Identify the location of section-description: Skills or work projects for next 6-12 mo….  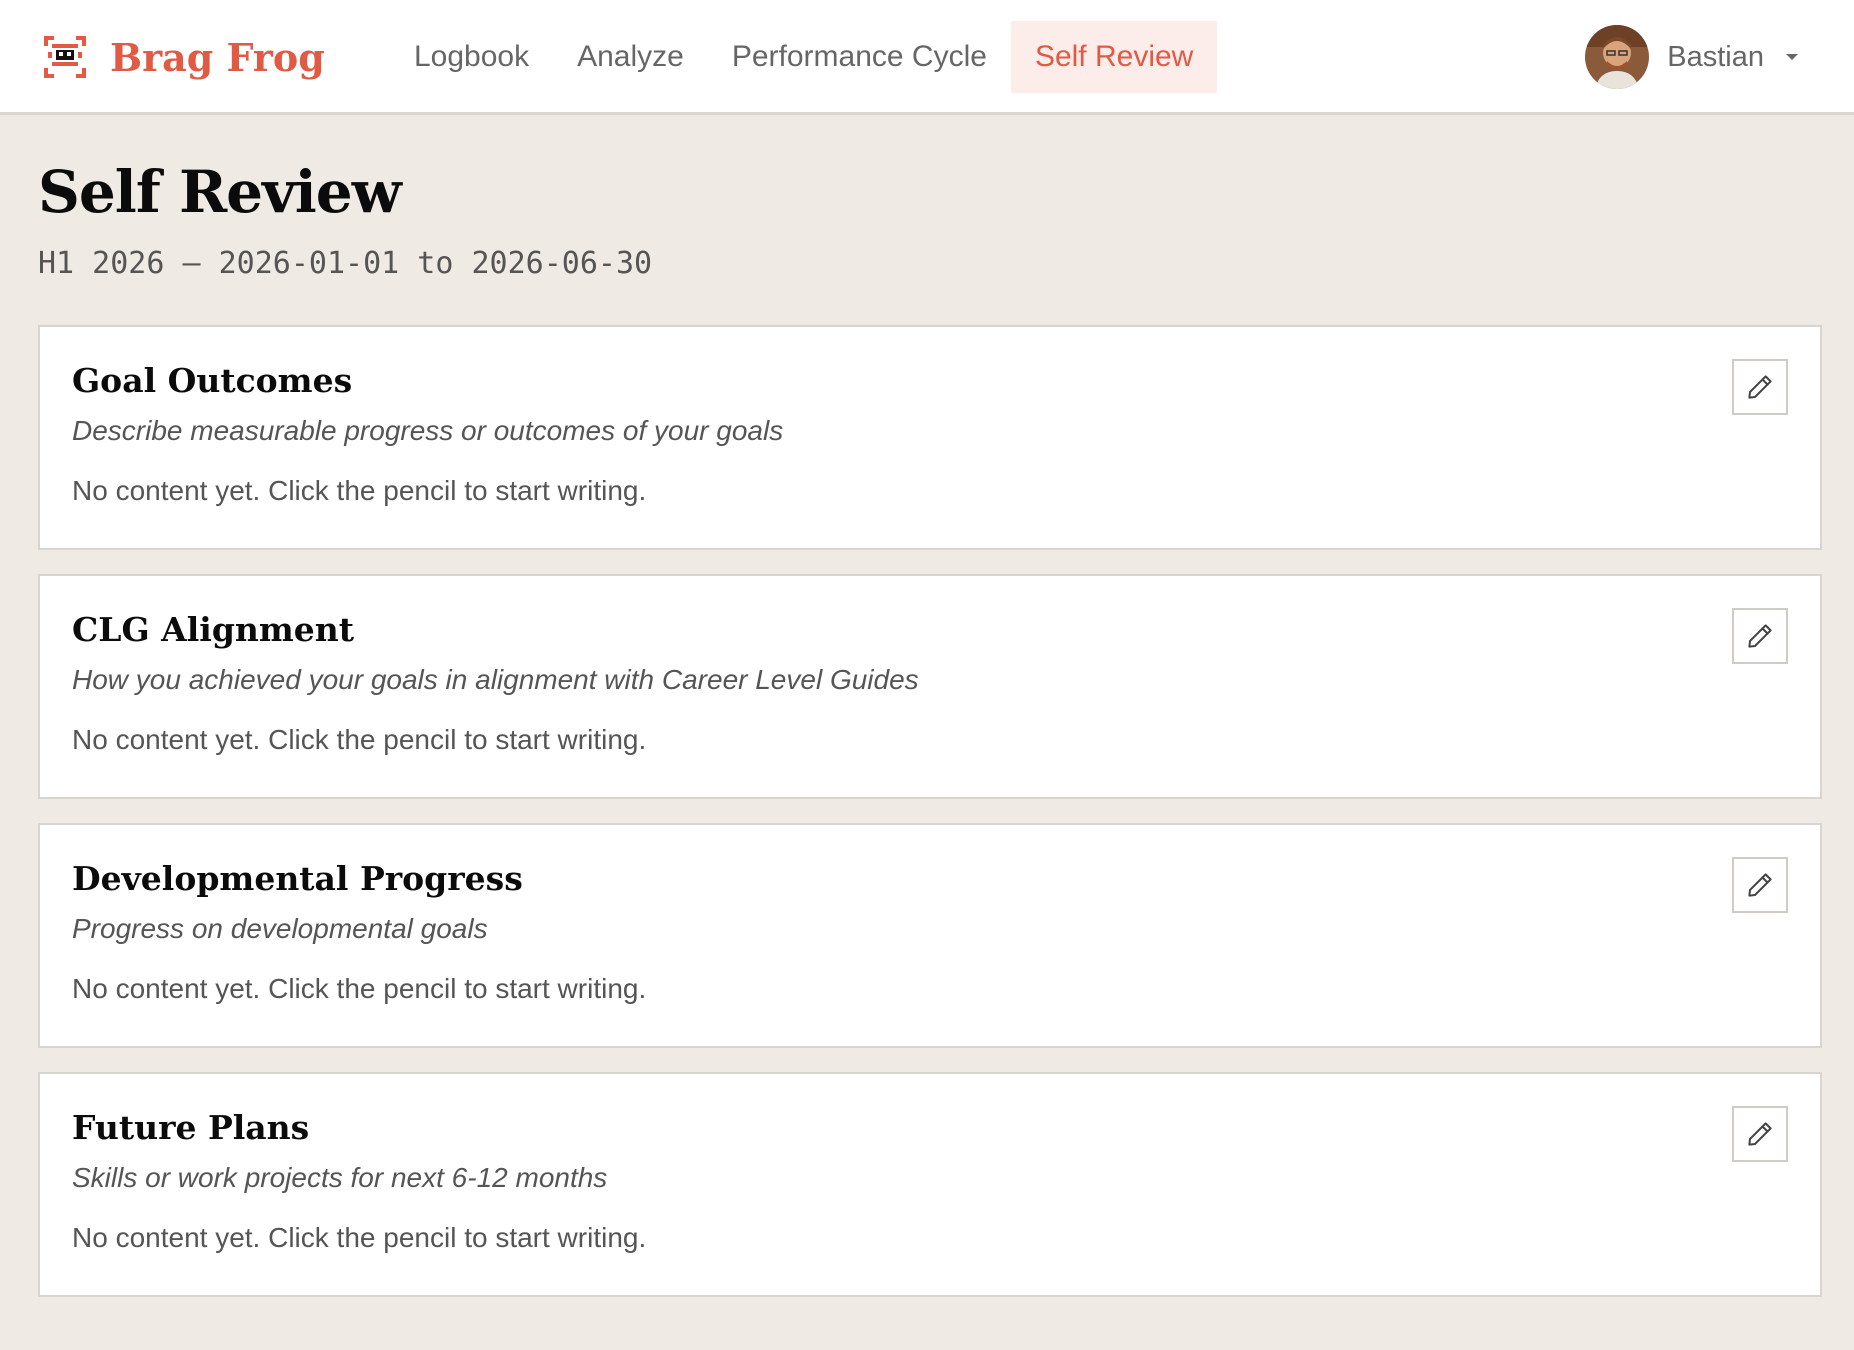
(340, 1177).